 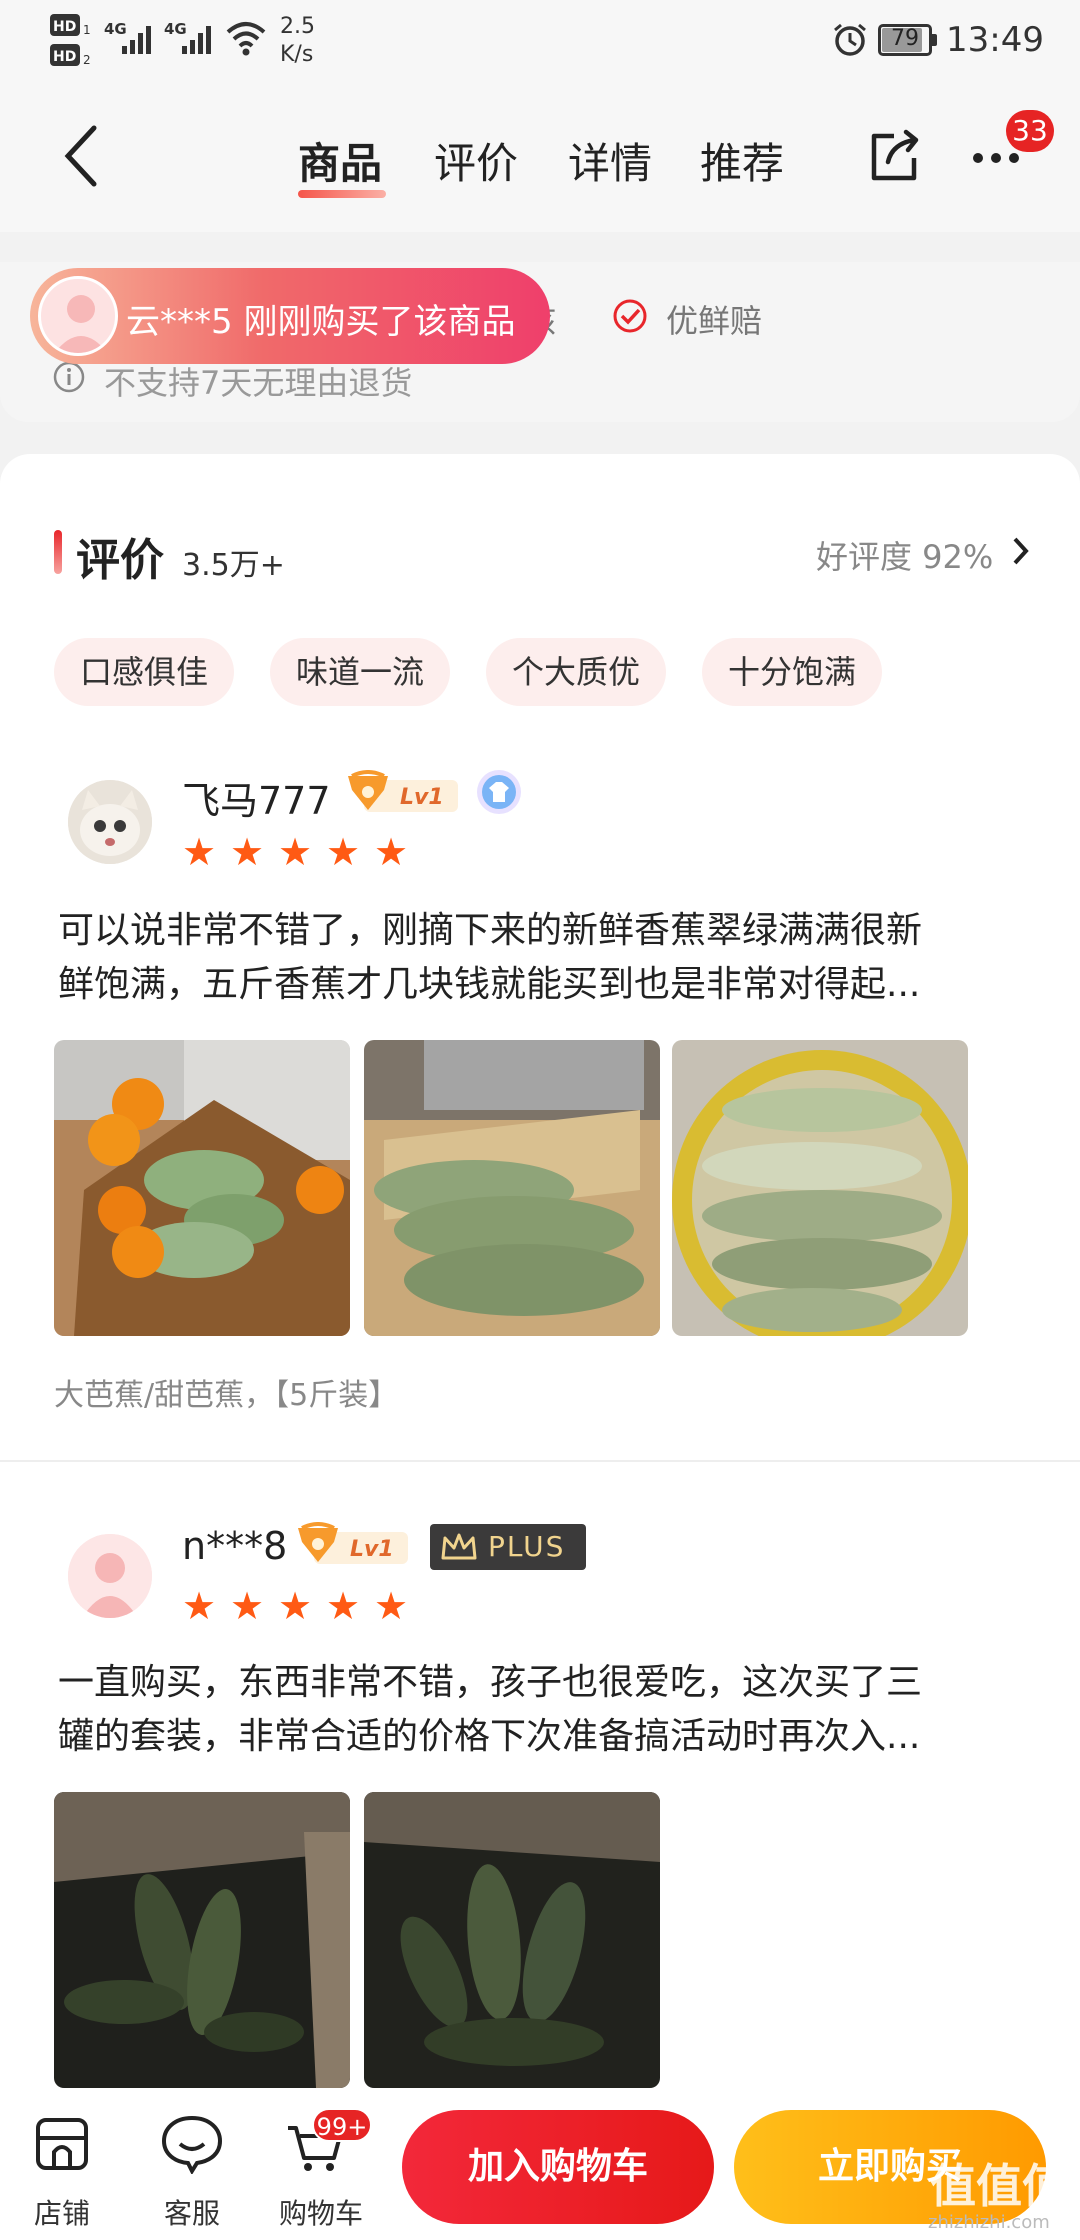 What do you see at coordinates (894, 156) in the screenshot?
I see `share-icon` at bounding box center [894, 156].